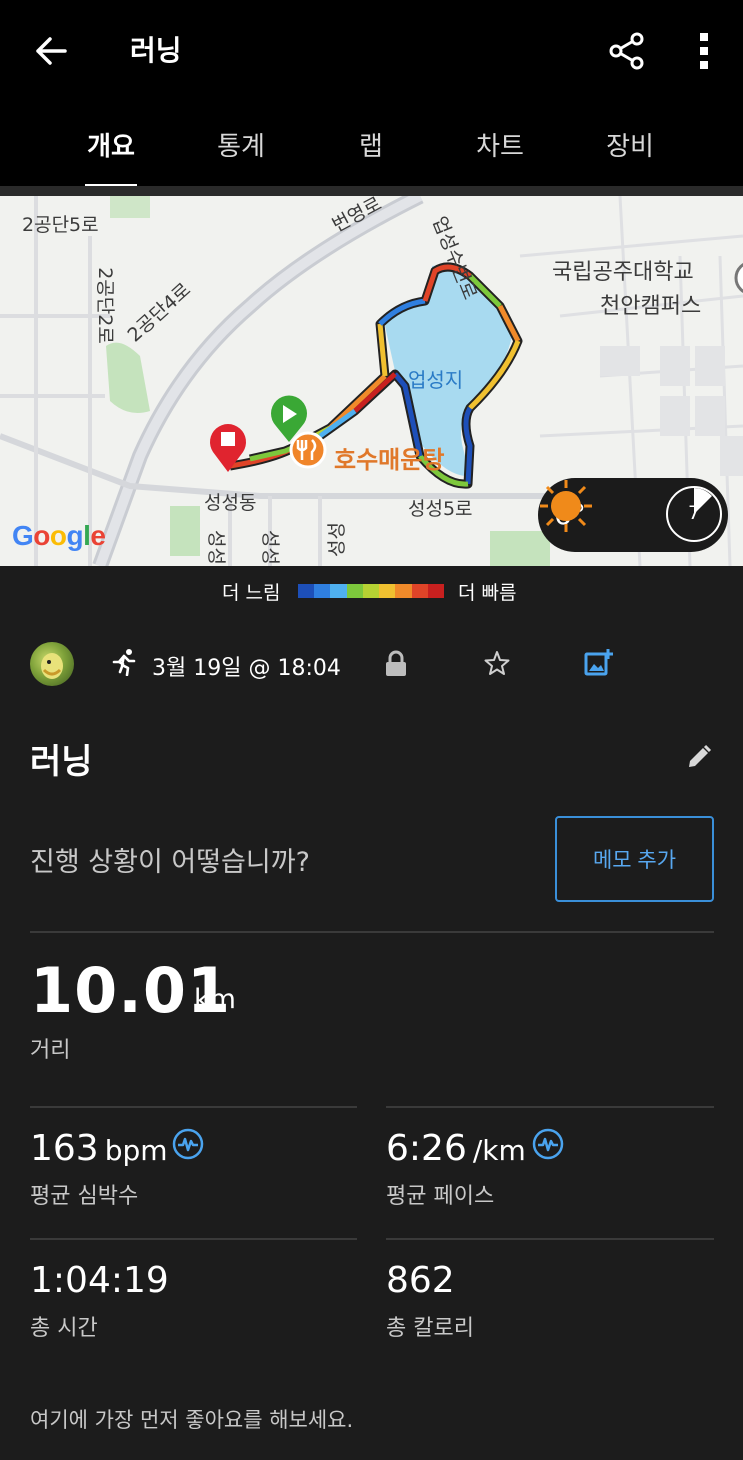 The image size is (743, 1460). I want to click on map-label-road: 2공단5로, so click(60, 225).